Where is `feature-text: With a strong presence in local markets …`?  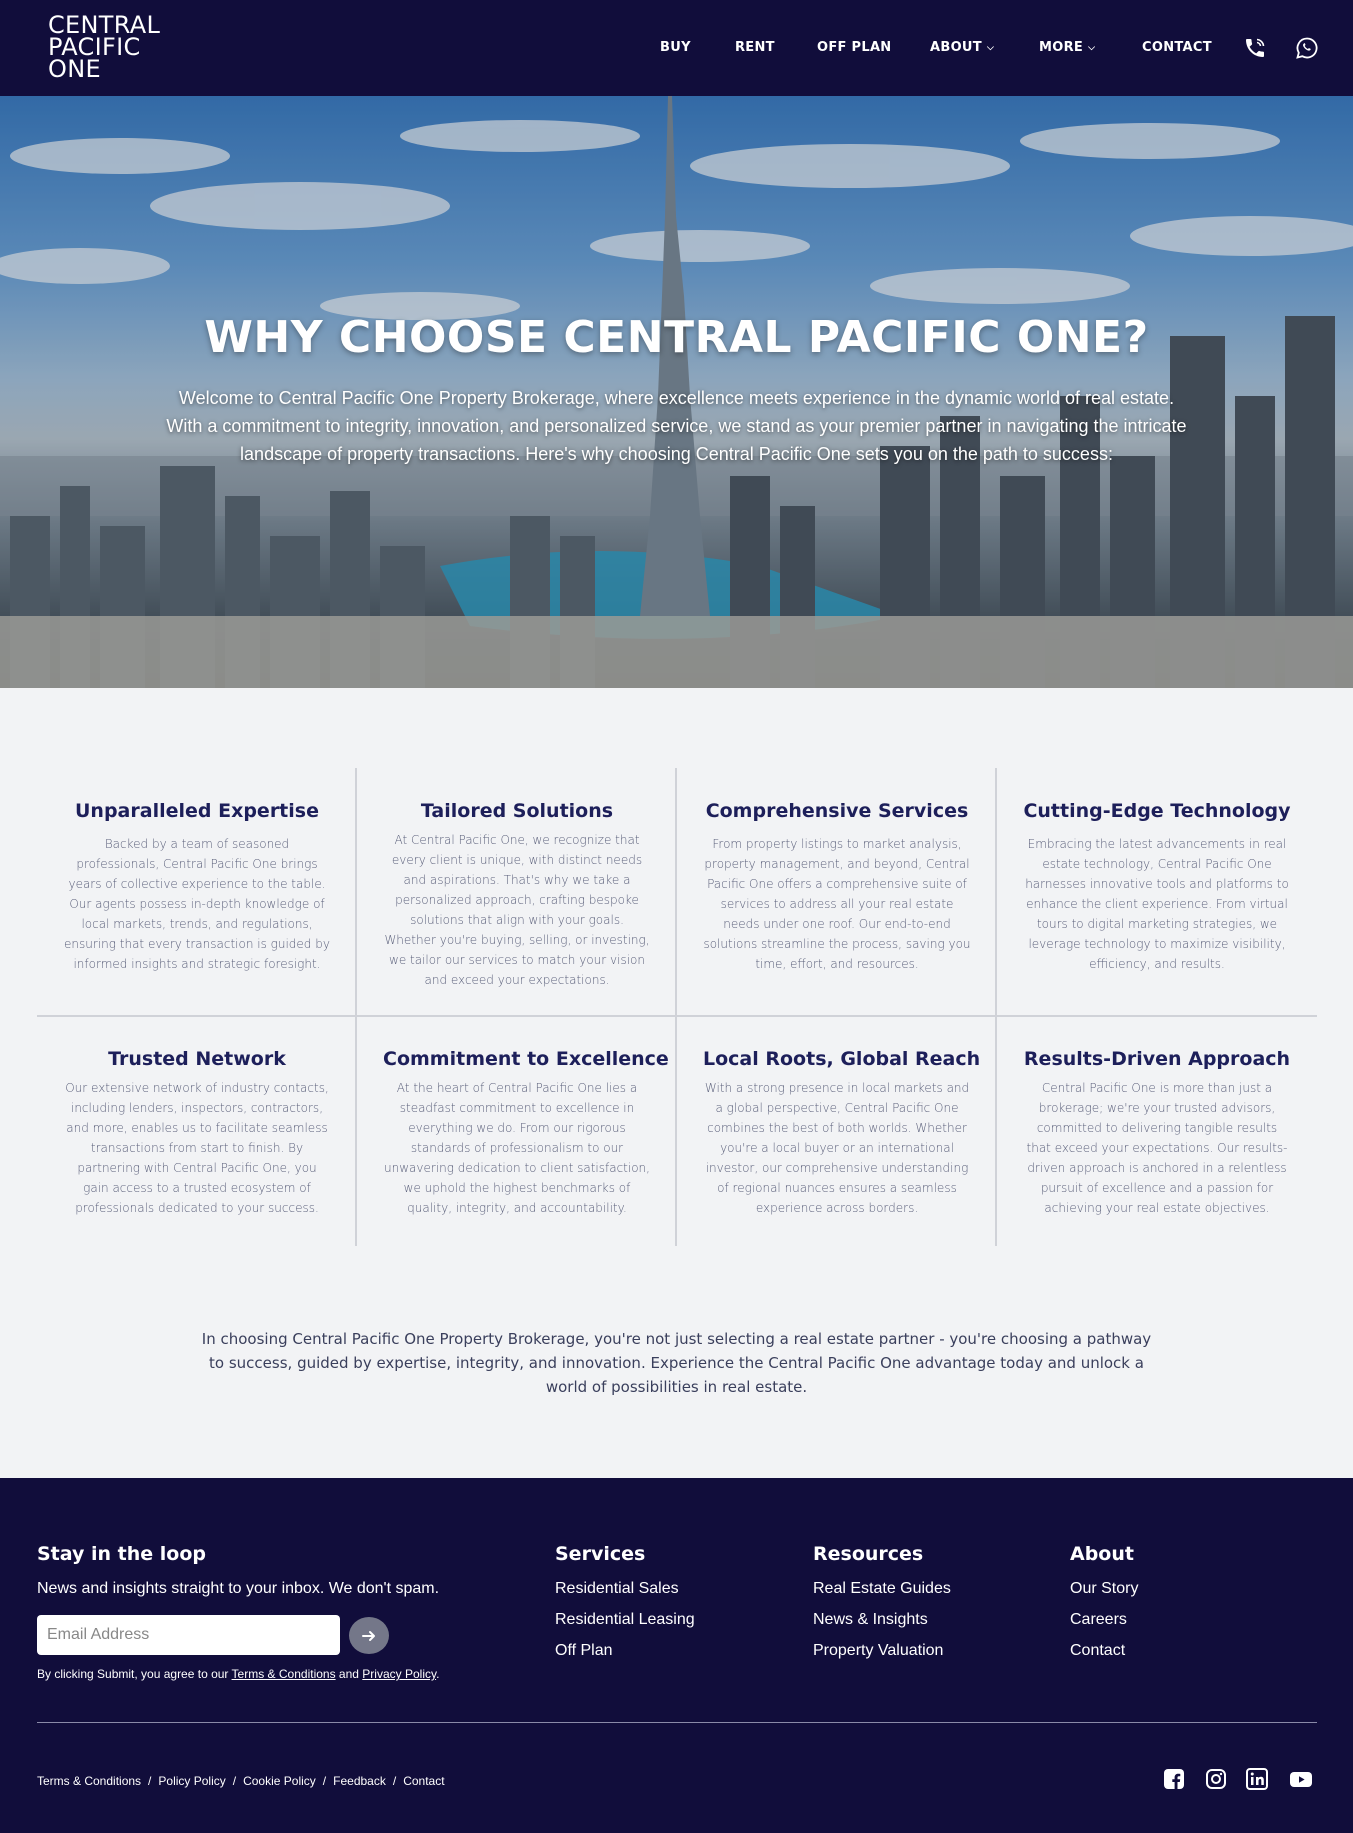
feature-text: With a strong presence in local markets … is located at coordinates (837, 1148).